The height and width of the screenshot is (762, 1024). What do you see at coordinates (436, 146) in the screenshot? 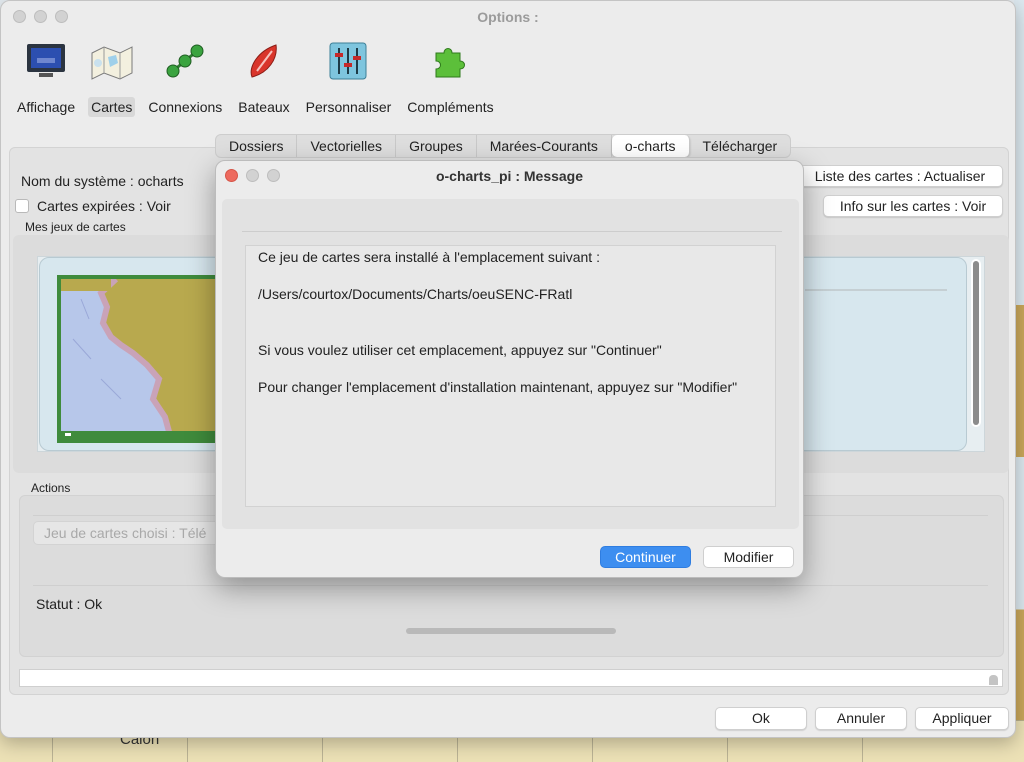
I see `tab-groupes: Groupes` at bounding box center [436, 146].